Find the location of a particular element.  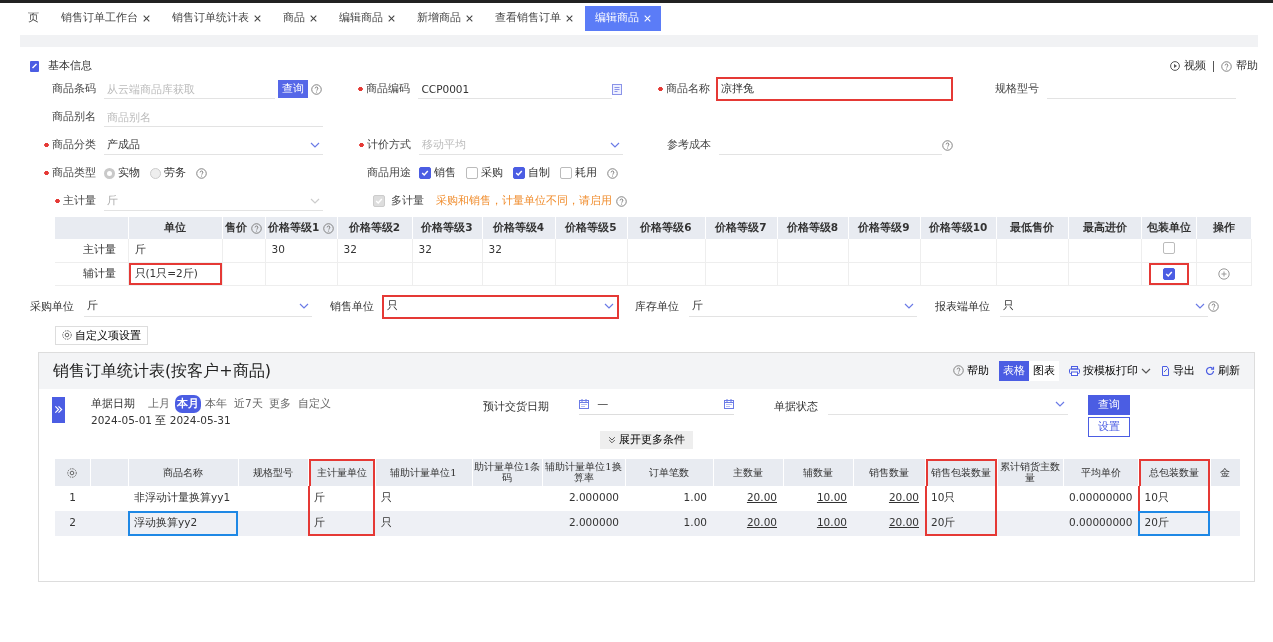

column-header: 最低售价 is located at coordinates (1032, 227).